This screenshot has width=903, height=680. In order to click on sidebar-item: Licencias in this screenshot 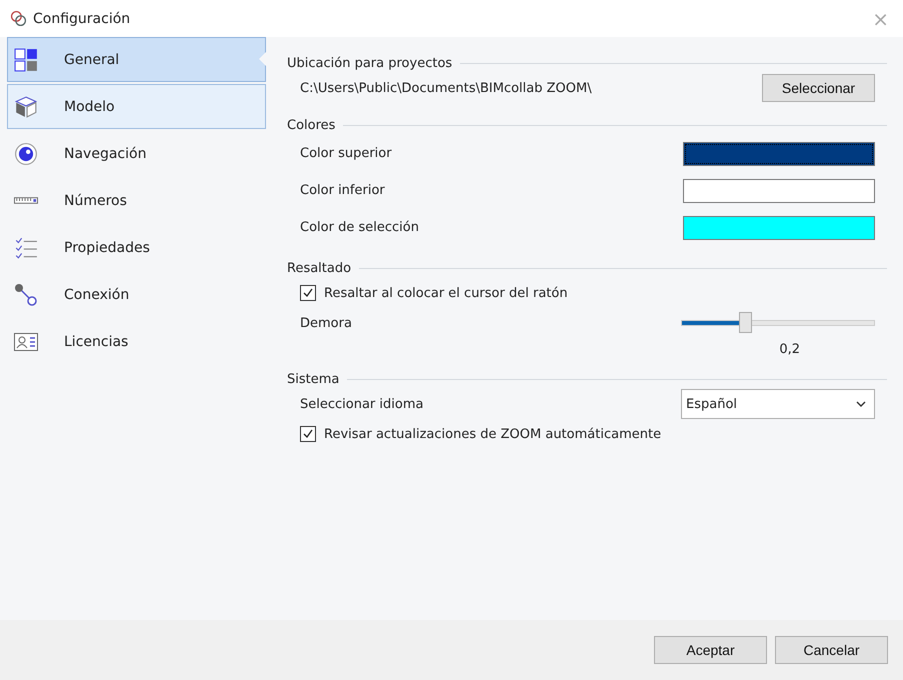, I will do `click(136, 341)`.